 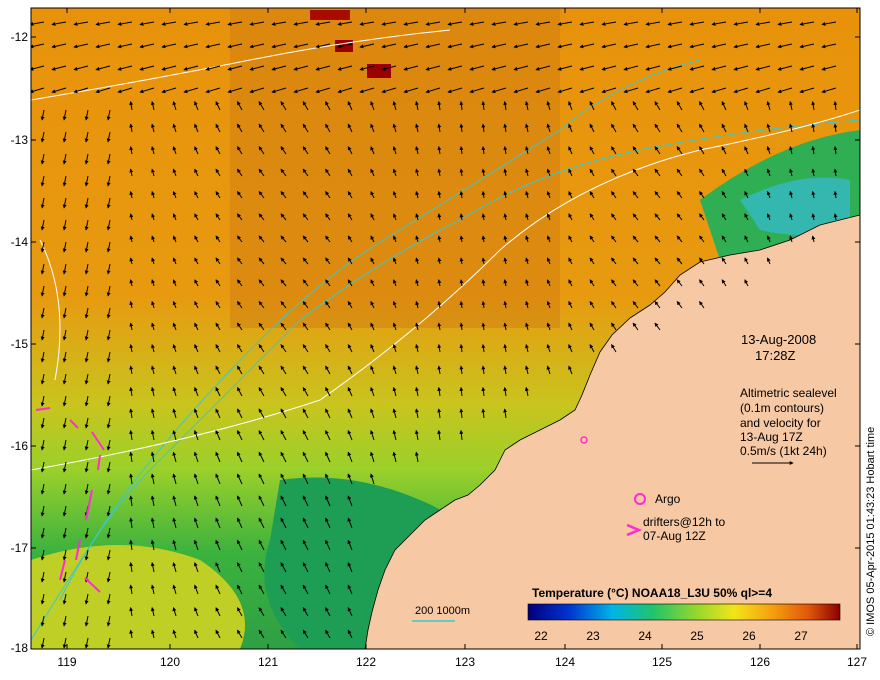 I want to click on lon-tick-label: 122, so click(x=366, y=662).